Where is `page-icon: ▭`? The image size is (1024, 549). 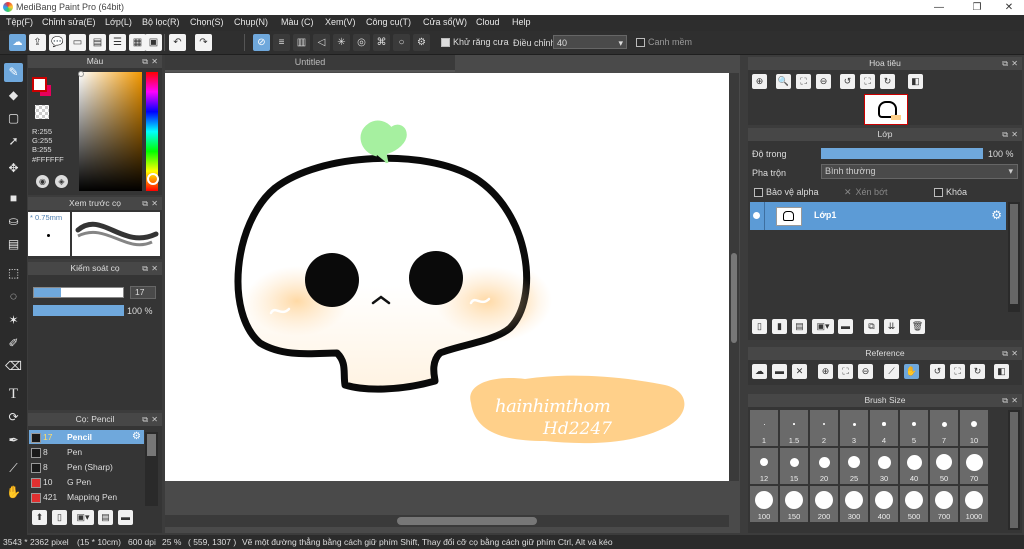
page-icon: ▭ is located at coordinates (77, 42).